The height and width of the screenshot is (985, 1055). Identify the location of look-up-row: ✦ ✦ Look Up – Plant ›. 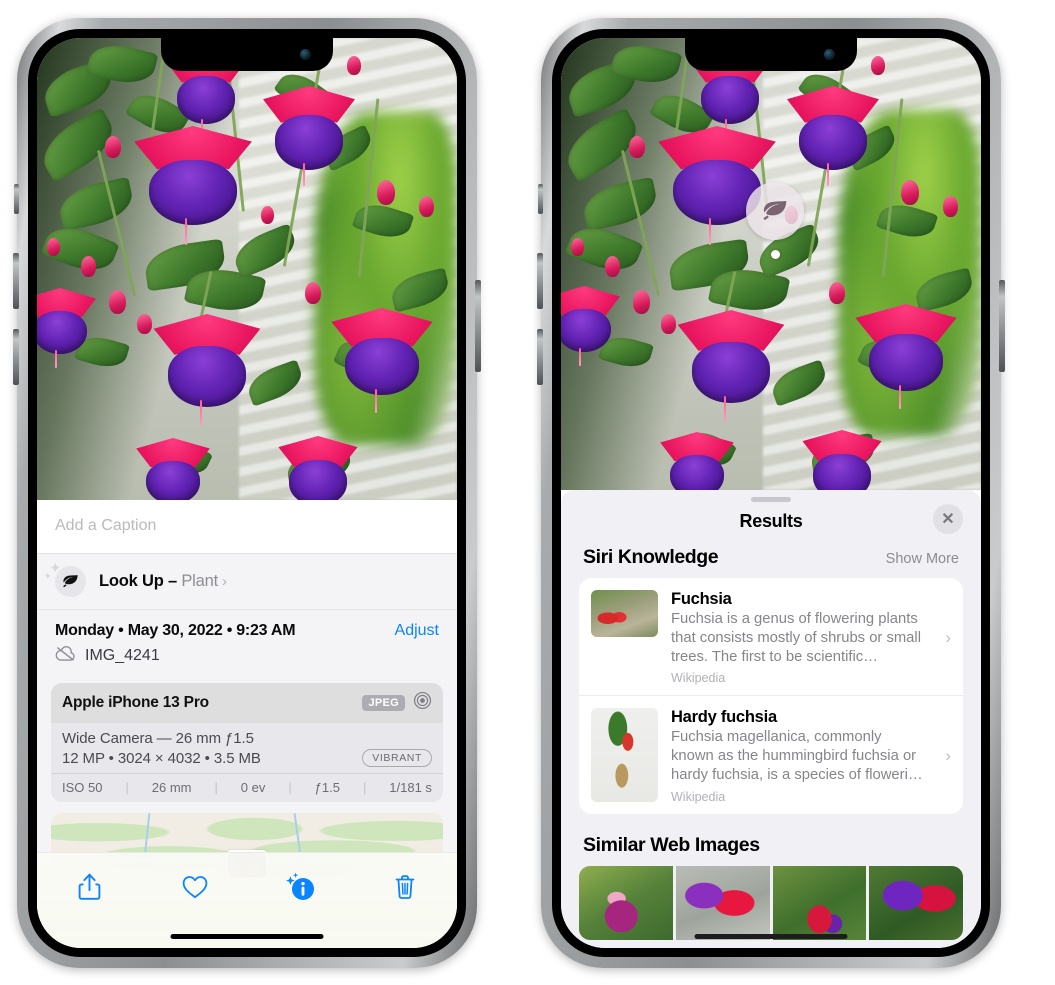
(247, 582).